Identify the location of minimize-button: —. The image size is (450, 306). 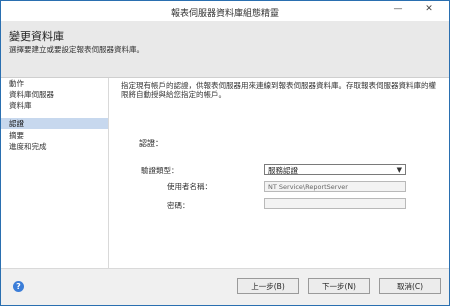
(398, 9).